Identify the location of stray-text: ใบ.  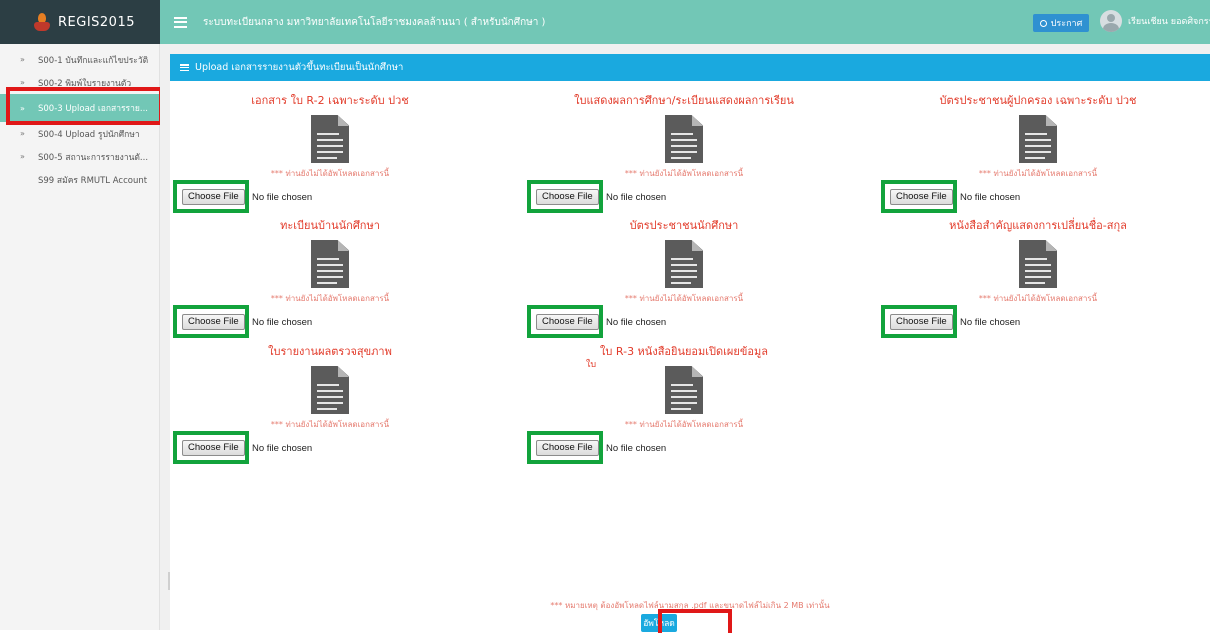
(591, 365).